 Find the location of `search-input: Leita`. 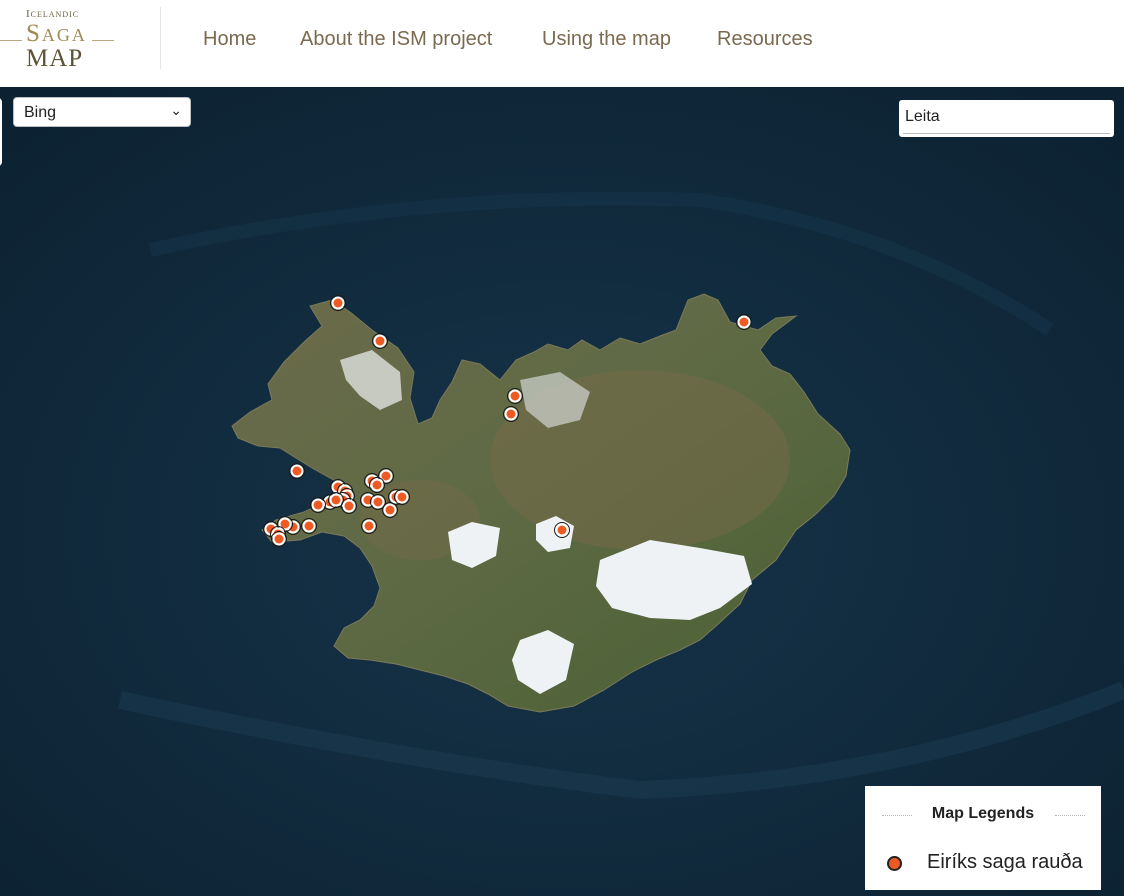

search-input: Leita is located at coordinates (922, 117).